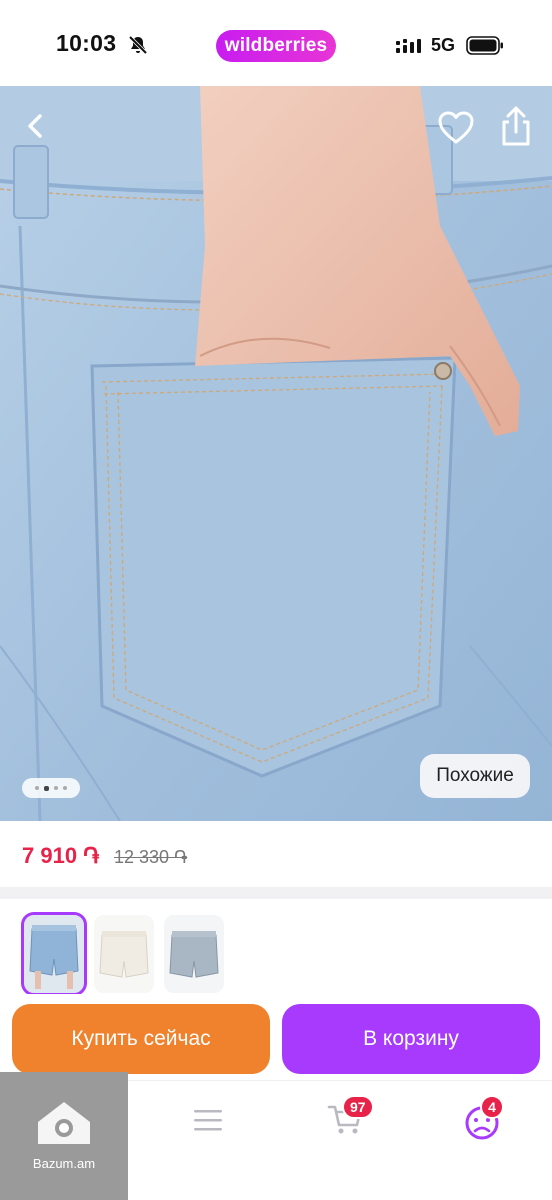 The height and width of the screenshot is (1200, 552). I want to click on brand-logo: wildberries, so click(276, 46).